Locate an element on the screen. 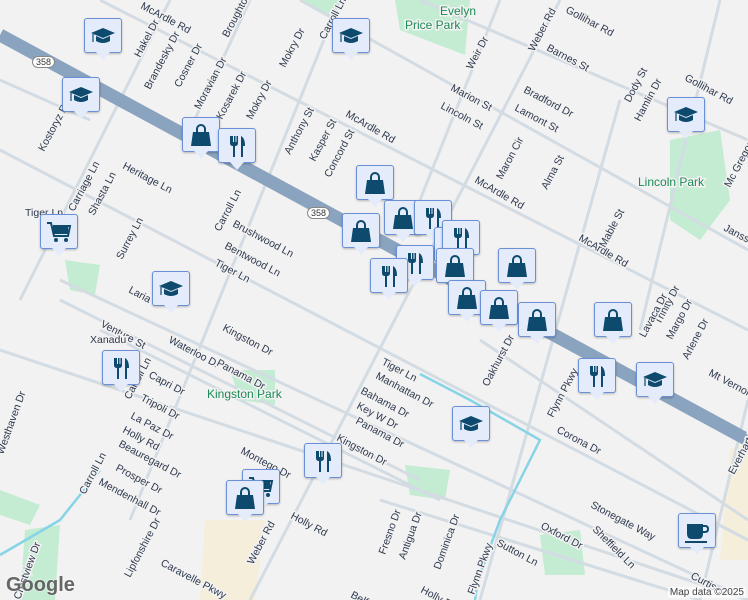 The height and width of the screenshot is (600, 748). street-label: Hakel Dr is located at coordinates (147, 38).